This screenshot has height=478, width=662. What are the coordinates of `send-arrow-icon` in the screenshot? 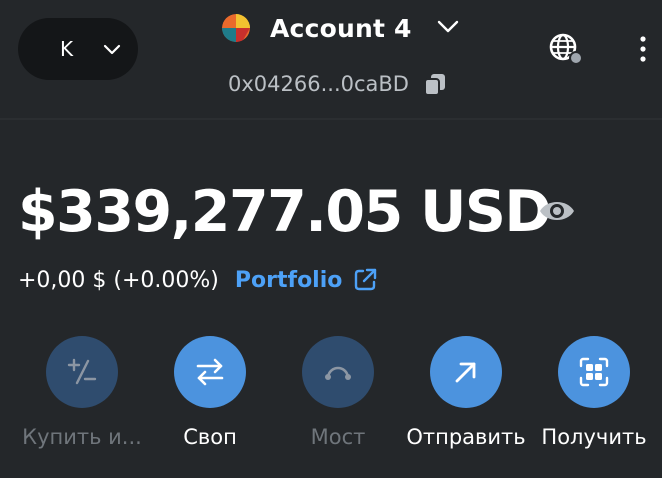 It's located at (465, 372).